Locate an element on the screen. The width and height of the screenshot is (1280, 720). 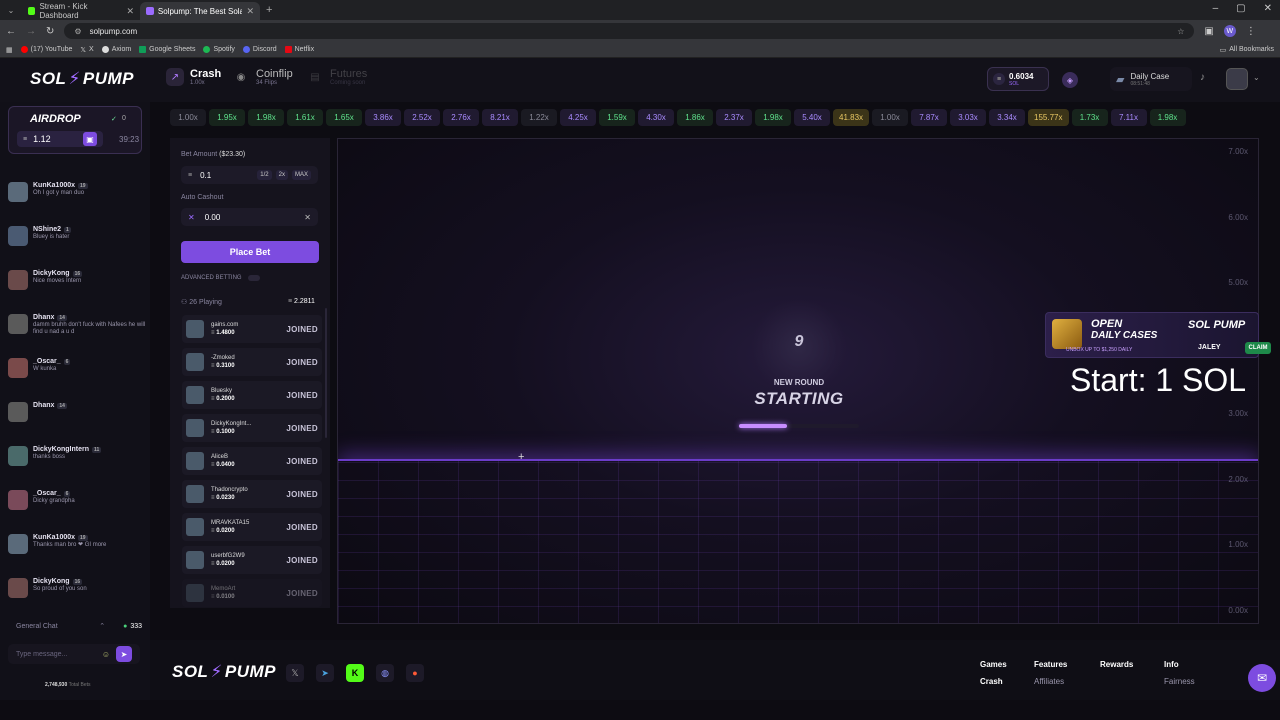
place-bet-button: Place Bet is located at coordinates (250, 252).